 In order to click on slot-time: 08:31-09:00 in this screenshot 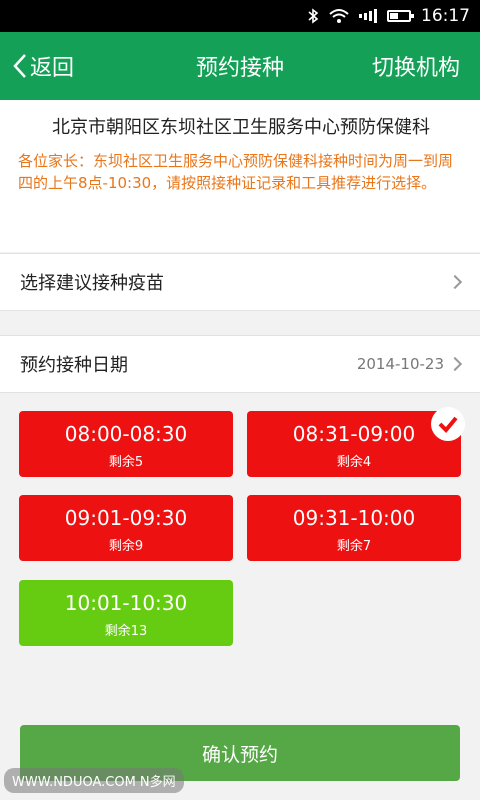, I will do `click(354, 434)`.